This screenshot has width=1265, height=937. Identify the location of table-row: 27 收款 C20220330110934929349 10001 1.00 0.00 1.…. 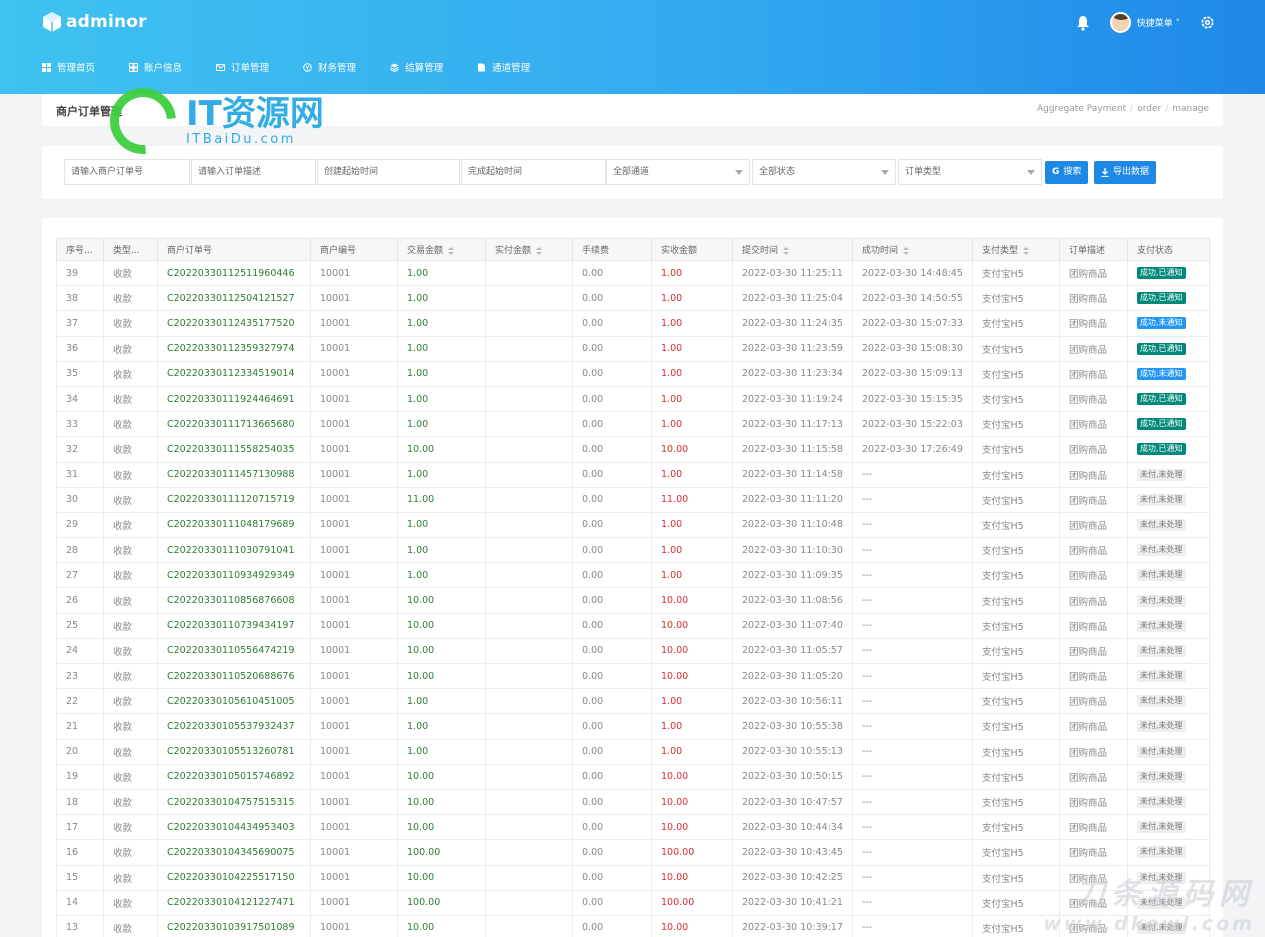
(633, 575).